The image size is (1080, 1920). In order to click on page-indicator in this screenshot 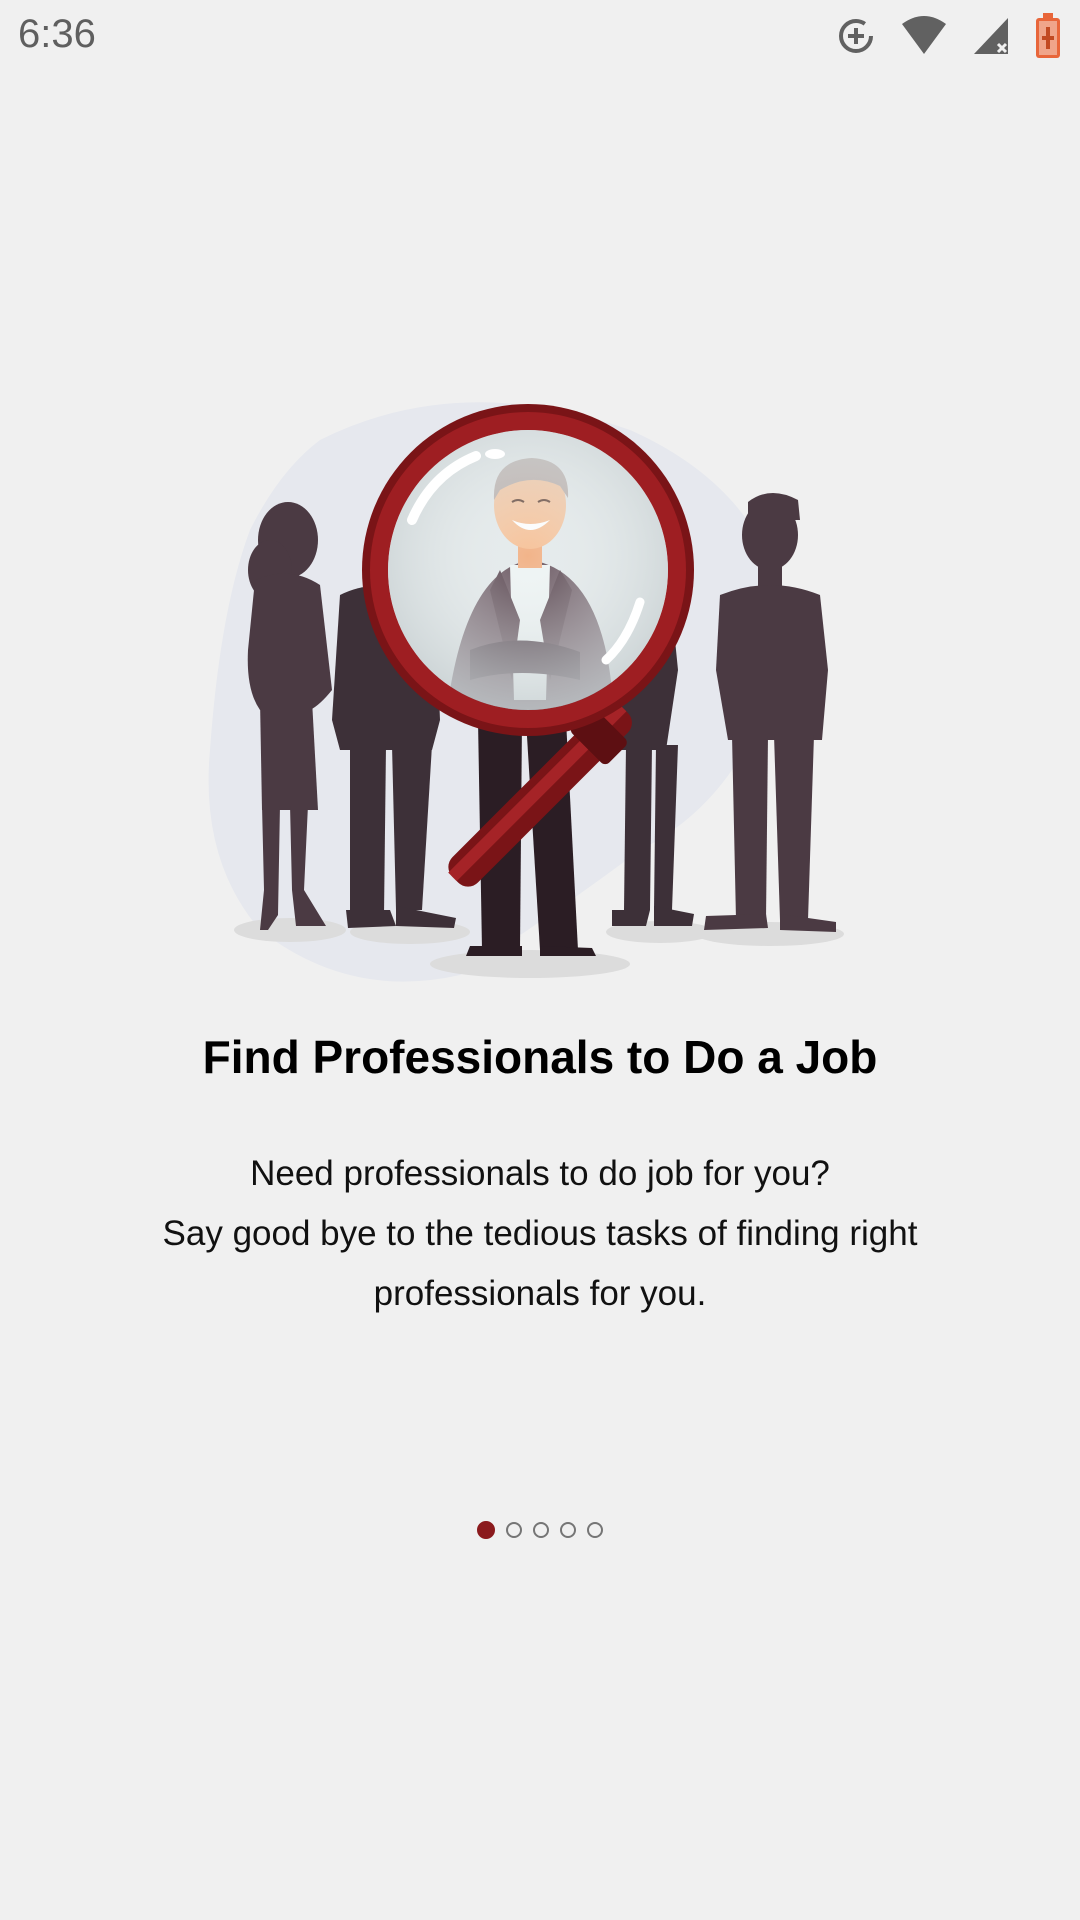, I will do `click(540, 1530)`.